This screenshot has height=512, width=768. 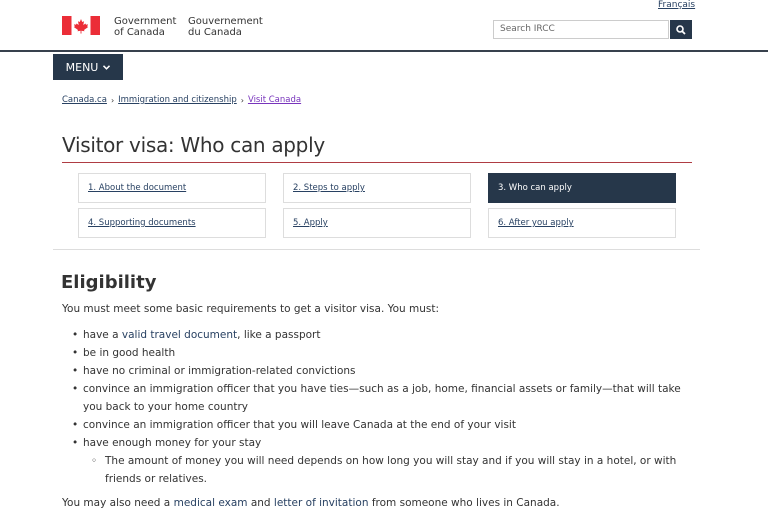 What do you see at coordinates (142, 223) in the screenshot?
I see `doc-nav-supporting-documents-label: 4. Supporting documents` at bounding box center [142, 223].